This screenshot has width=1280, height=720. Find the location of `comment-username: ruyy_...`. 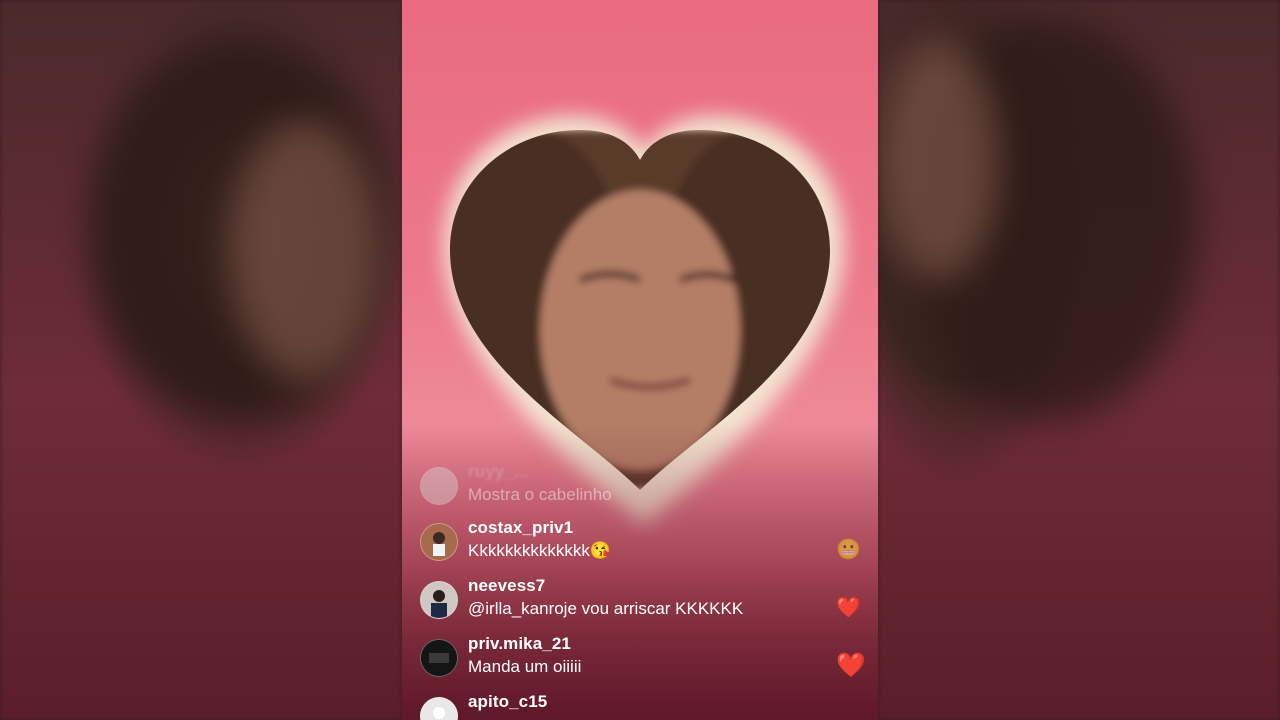

comment-username: ruyy_... is located at coordinates (498, 472).